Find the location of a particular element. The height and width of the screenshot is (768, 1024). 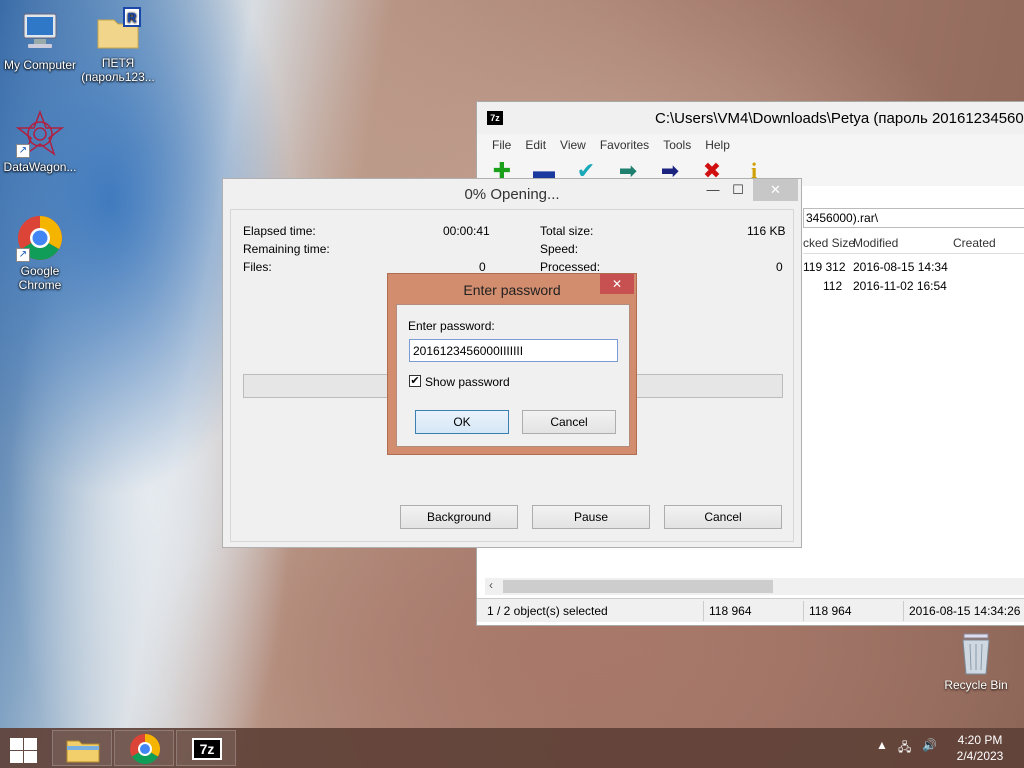

show-password-checkbox: ✔ is located at coordinates (415, 381).